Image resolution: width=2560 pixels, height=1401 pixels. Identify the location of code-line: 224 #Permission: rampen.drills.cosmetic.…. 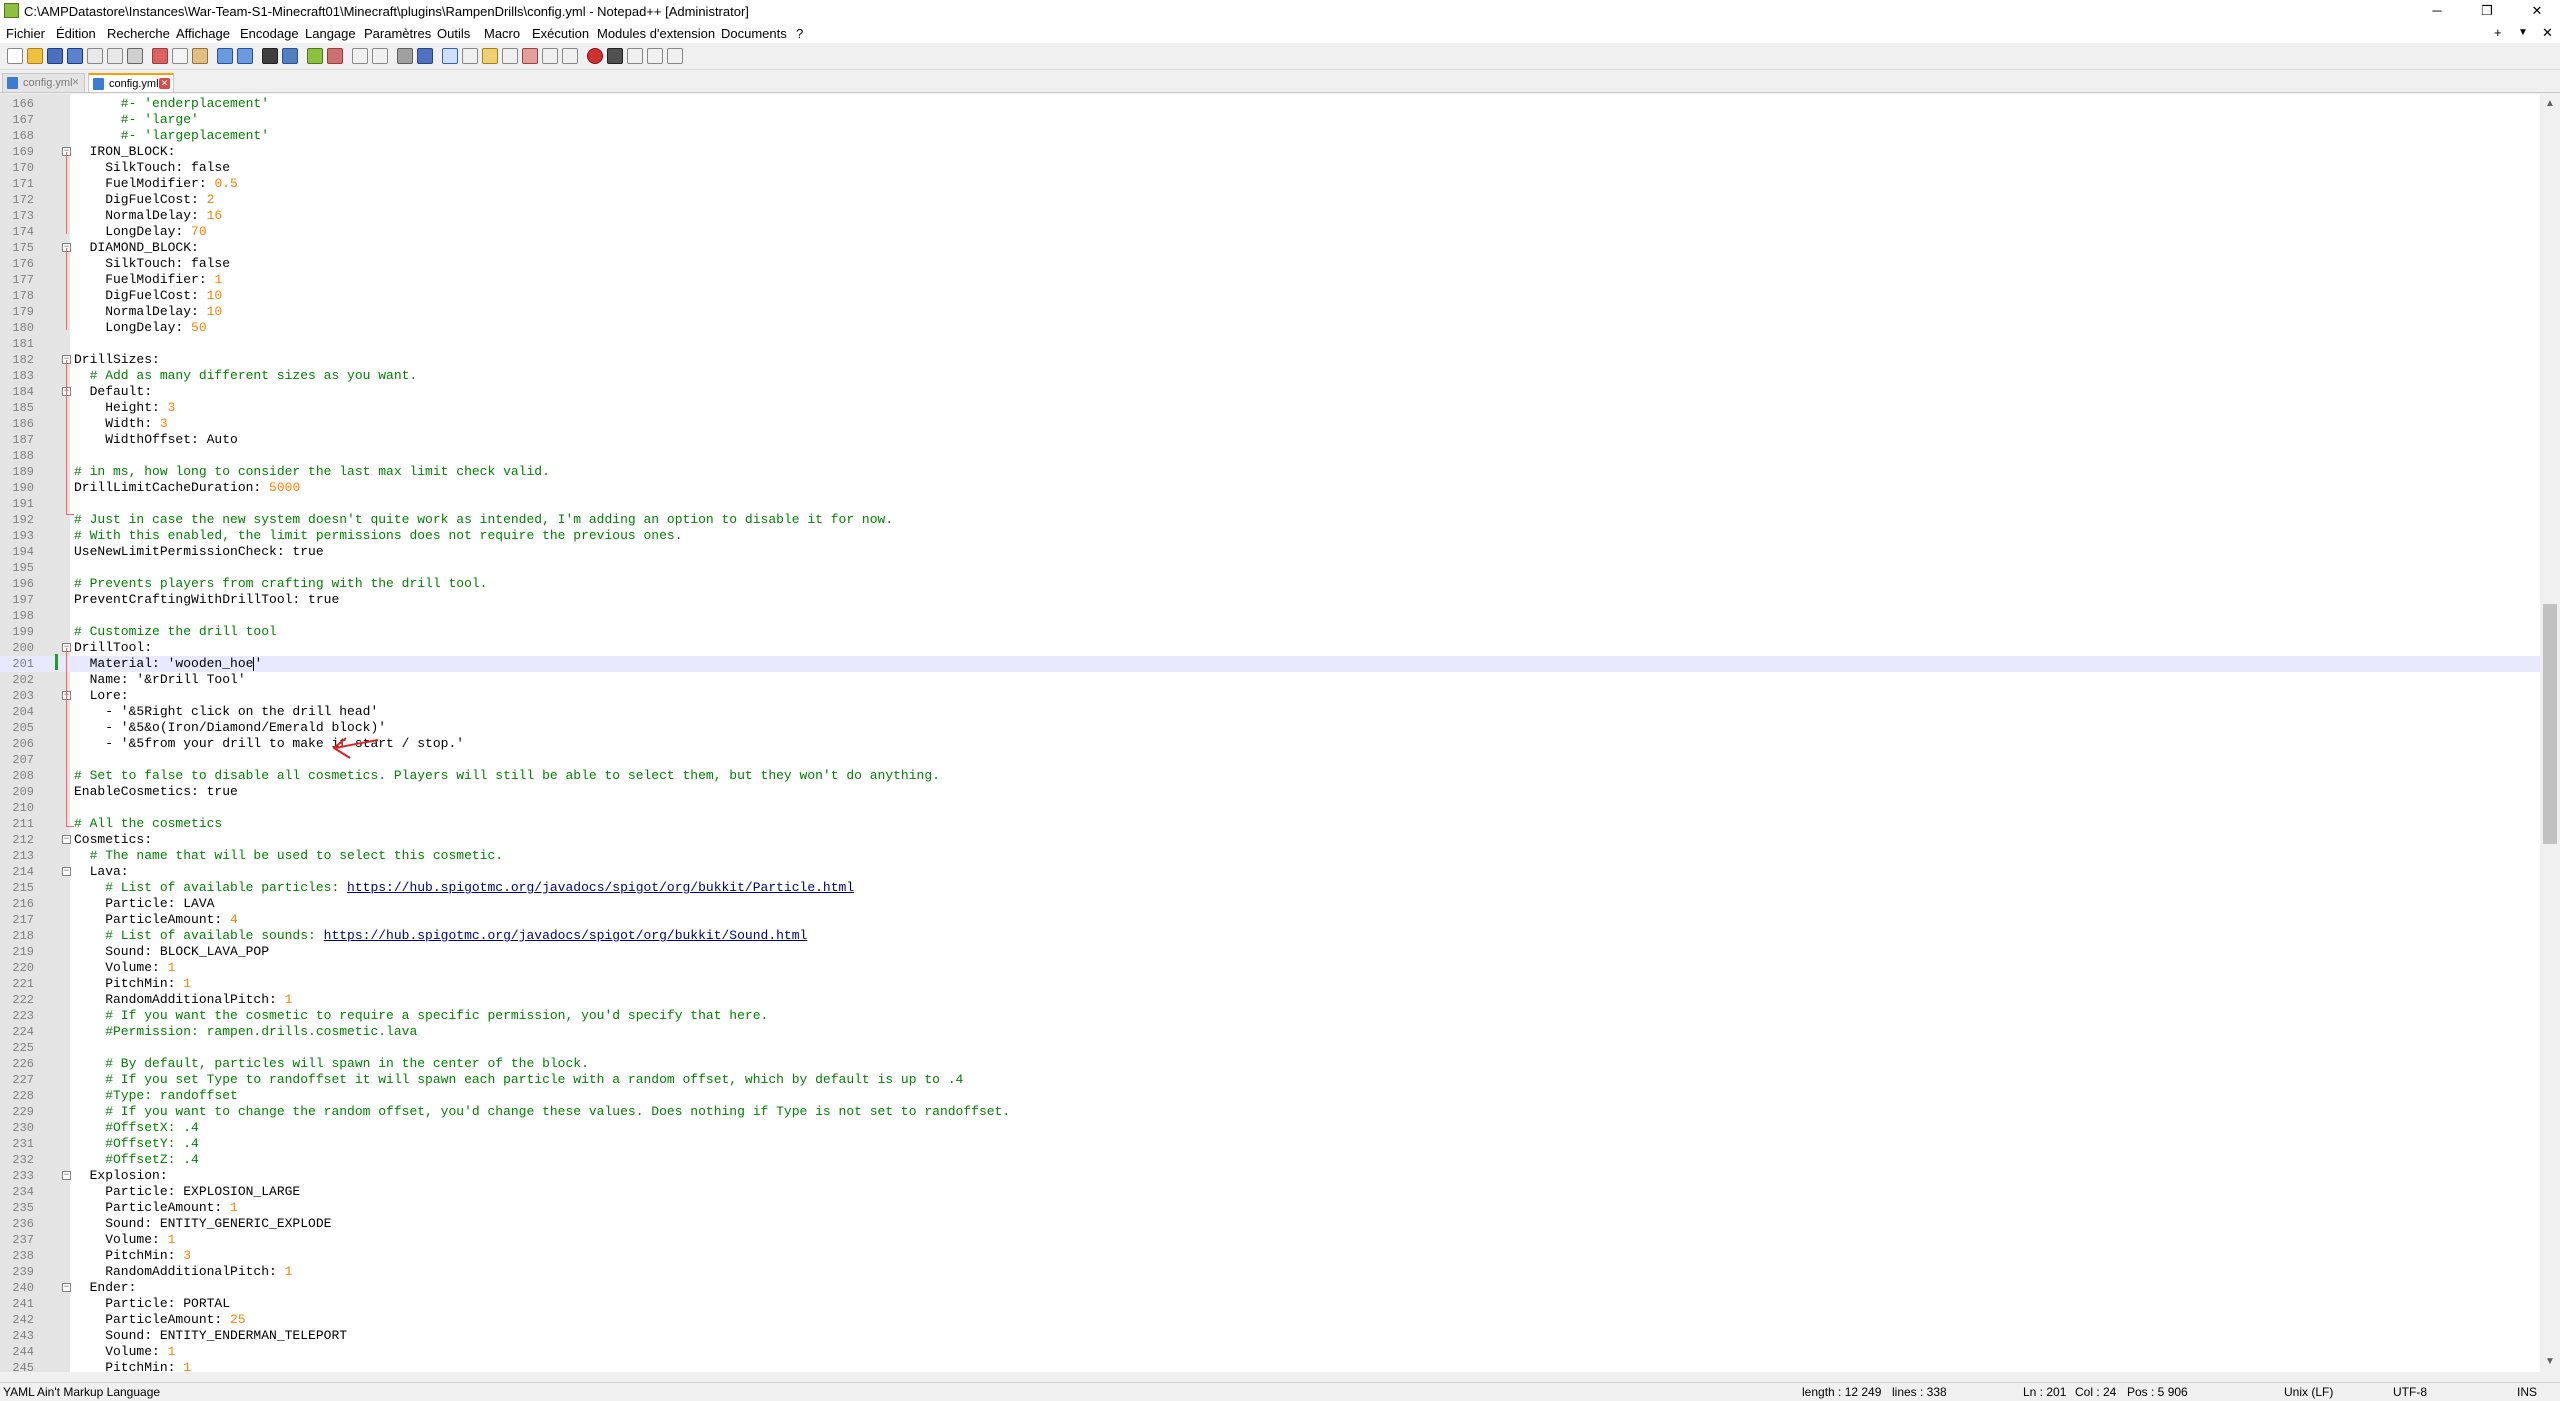
(1270, 1032).